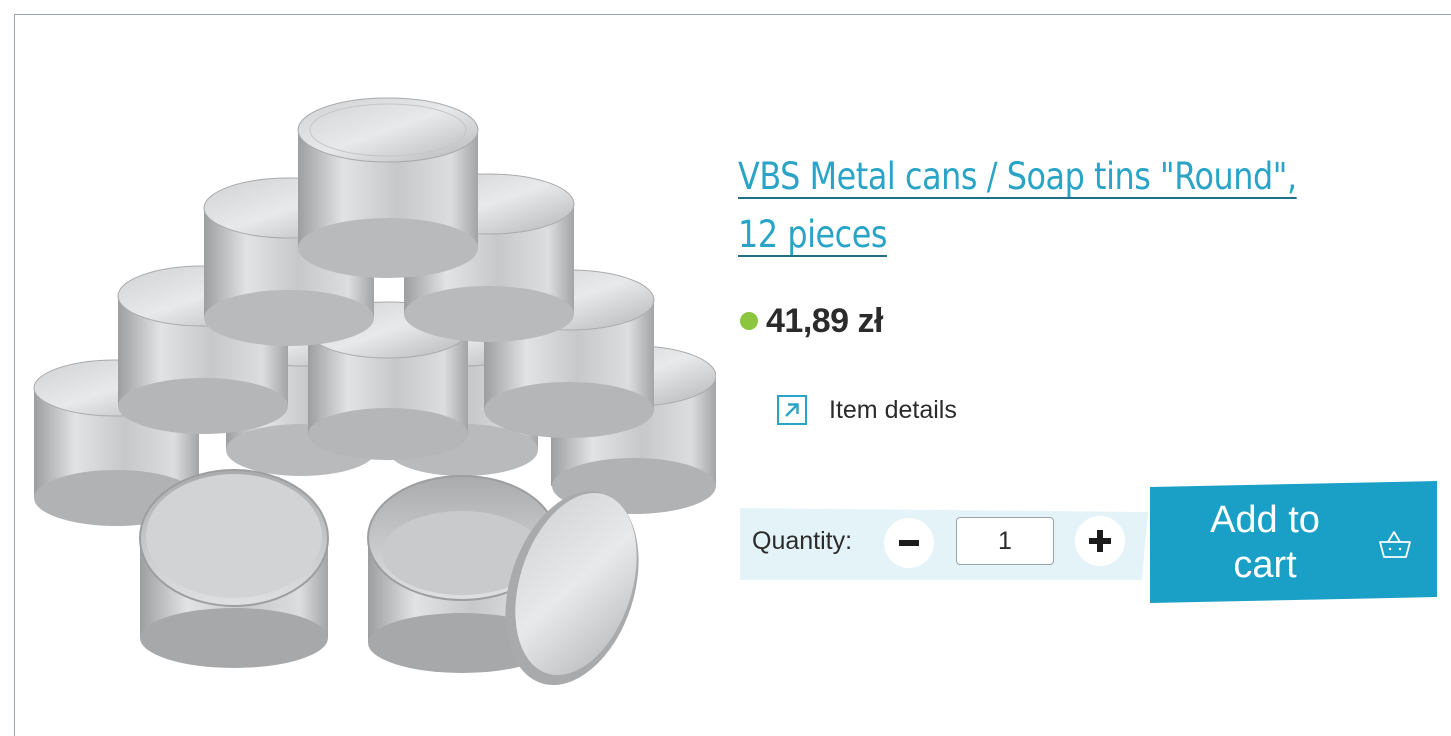 The height and width of the screenshot is (736, 1451). I want to click on decrease-quantity-button, so click(909, 543).